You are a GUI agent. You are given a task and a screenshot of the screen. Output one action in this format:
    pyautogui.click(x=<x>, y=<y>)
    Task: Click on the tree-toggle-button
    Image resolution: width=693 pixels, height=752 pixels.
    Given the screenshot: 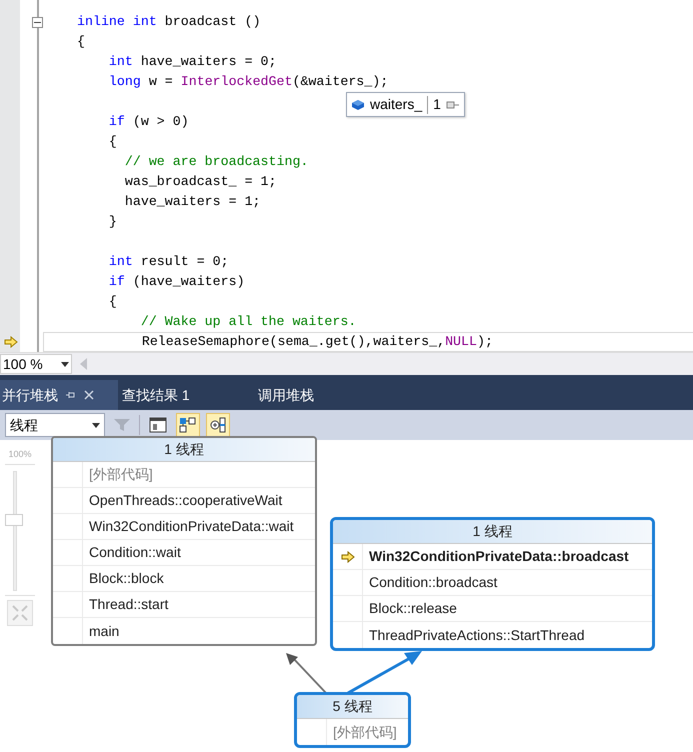 What is the action you would take?
    pyautogui.click(x=188, y=425)
    